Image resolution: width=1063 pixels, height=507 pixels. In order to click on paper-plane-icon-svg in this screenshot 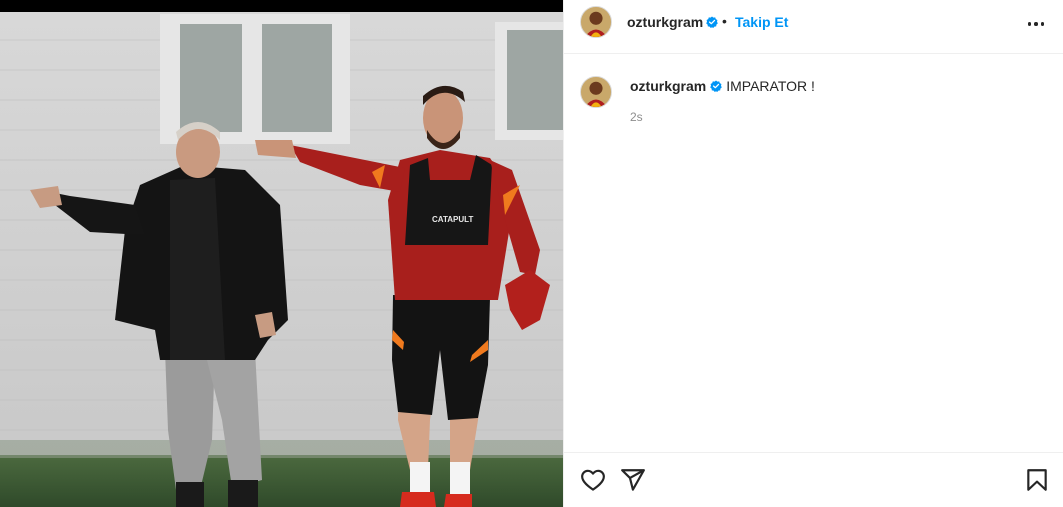, I will do `click(633, 480)`.